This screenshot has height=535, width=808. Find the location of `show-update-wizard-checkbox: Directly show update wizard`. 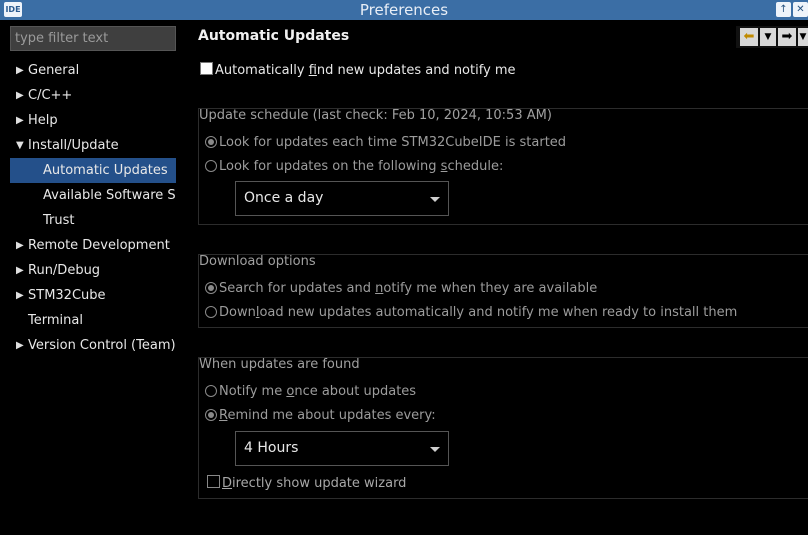

show-update-wizard-checkbox: Directly show update wizard is located at coordinates (306, 483).